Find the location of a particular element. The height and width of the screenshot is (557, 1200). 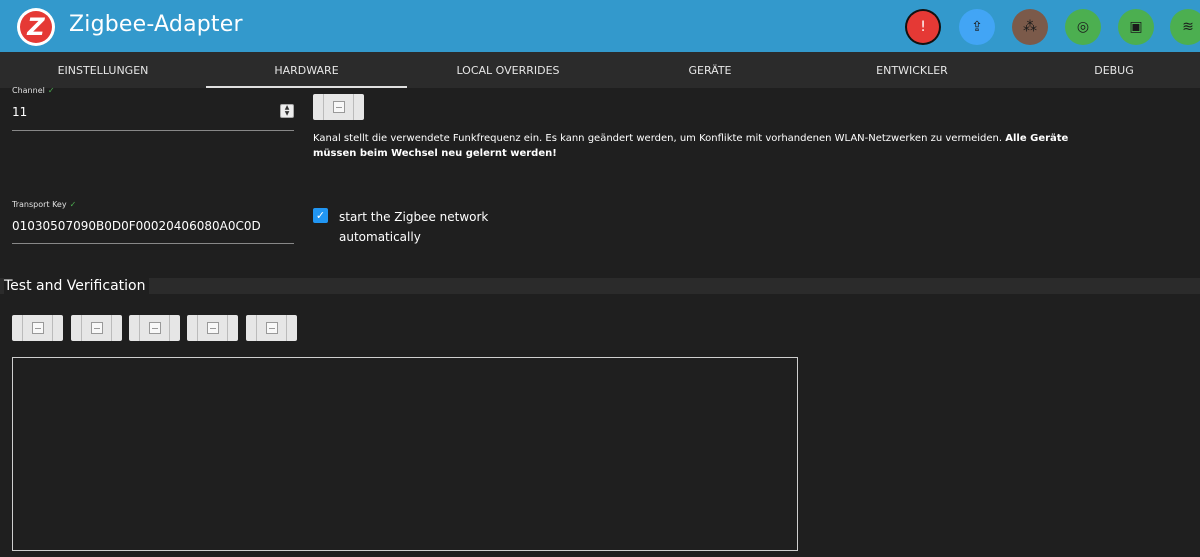

alert-button: ! is located at coordinates (923, 27).